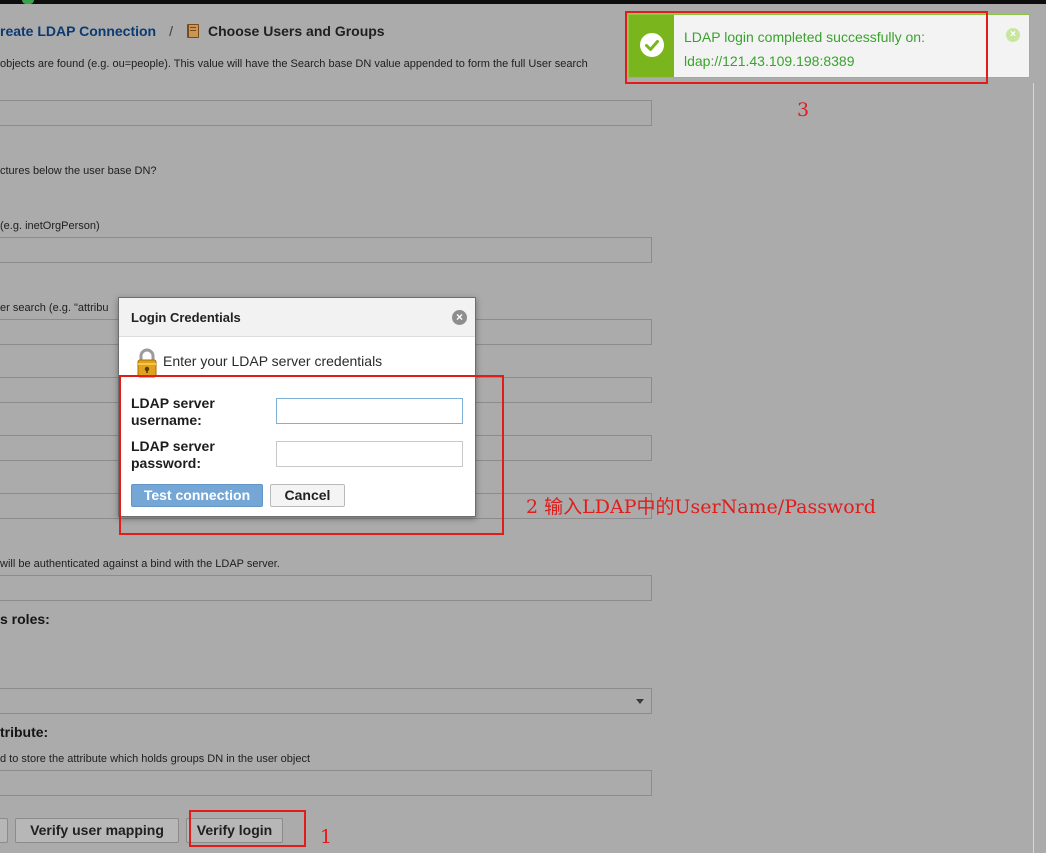 The height and width of the screenshot is (853, 1046). What do you see at coordinates (25, 619) in the screenshot?
I see `roles-label: s roles:` at bounding box center [25, 619].